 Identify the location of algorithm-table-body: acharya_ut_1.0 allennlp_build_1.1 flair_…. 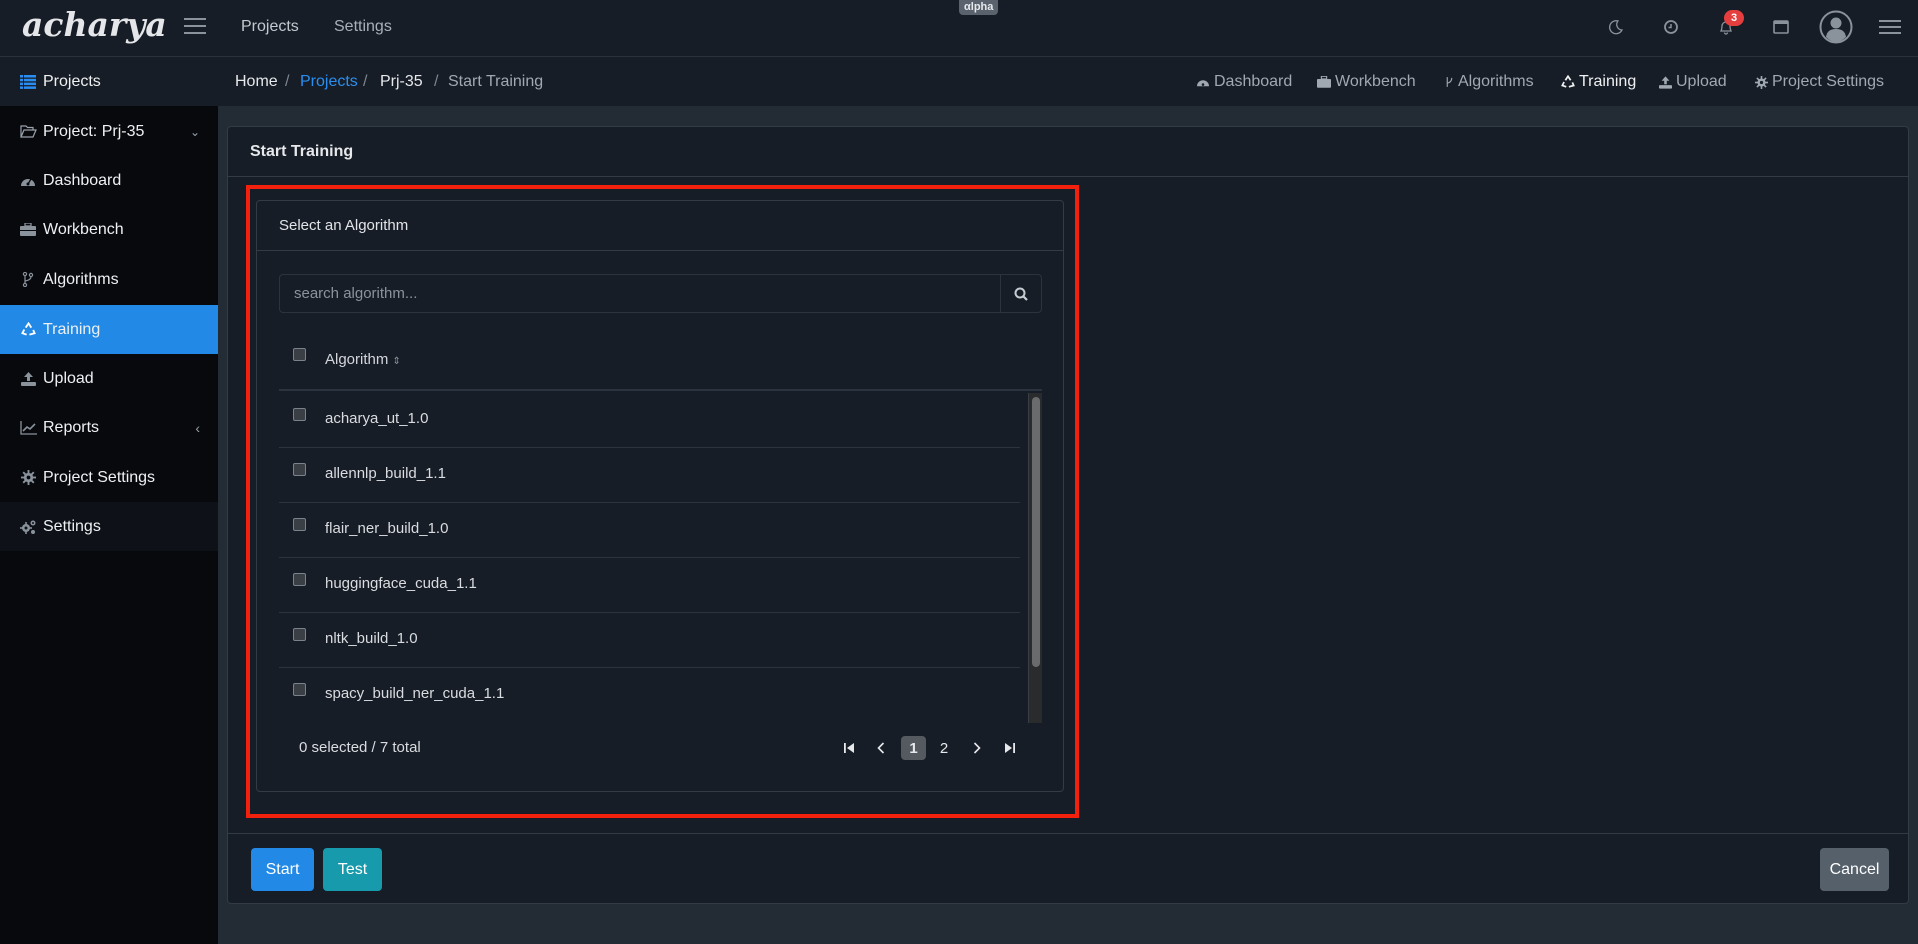
(649, 558).